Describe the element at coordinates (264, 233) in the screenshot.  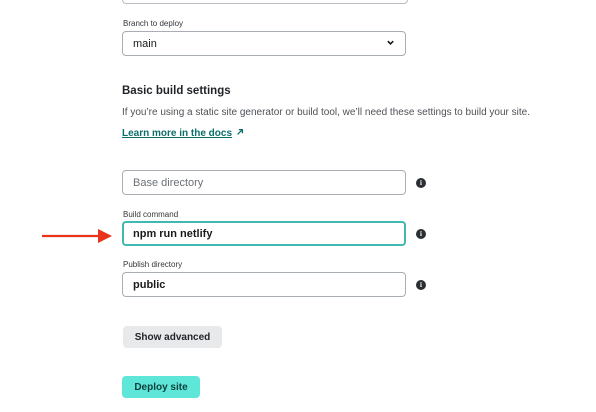
I see `build-command-input: npm run netlify` at that location.